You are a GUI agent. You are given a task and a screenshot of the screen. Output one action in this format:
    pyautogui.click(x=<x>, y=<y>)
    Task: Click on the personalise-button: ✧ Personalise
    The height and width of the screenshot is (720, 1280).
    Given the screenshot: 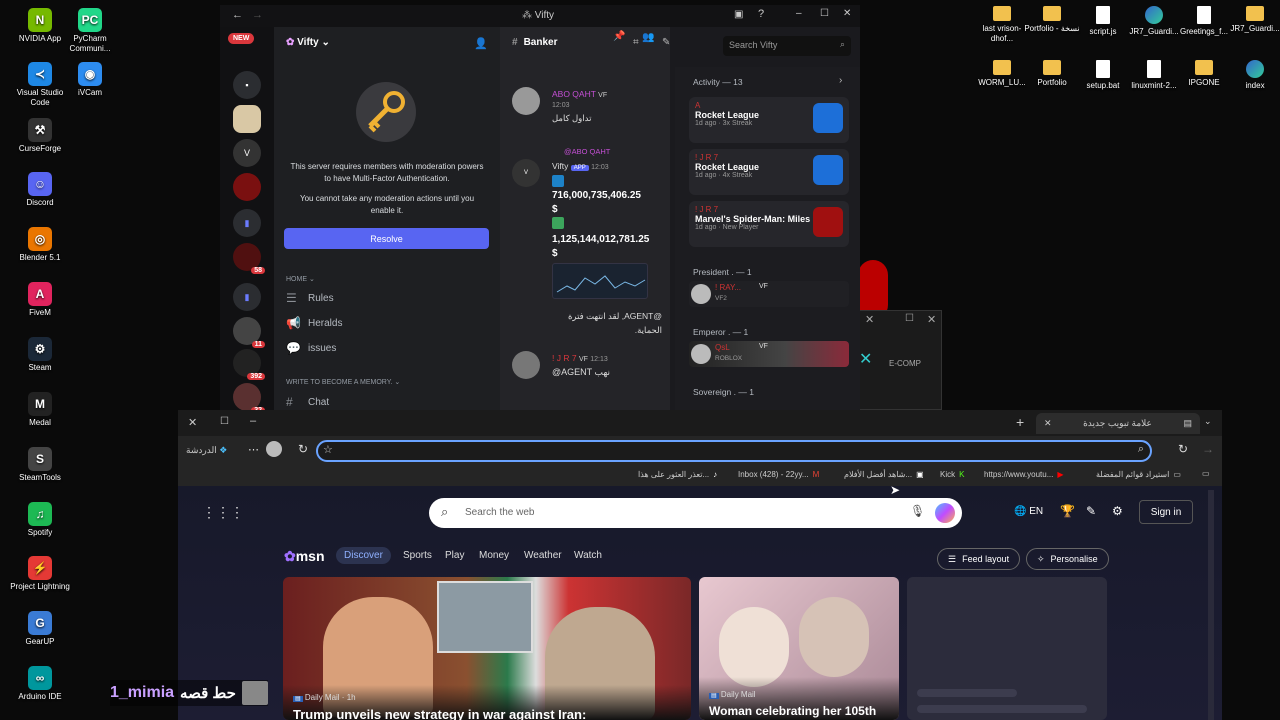 What is the action you would take?
    pyautogui.click(x=1067, y=559)
    